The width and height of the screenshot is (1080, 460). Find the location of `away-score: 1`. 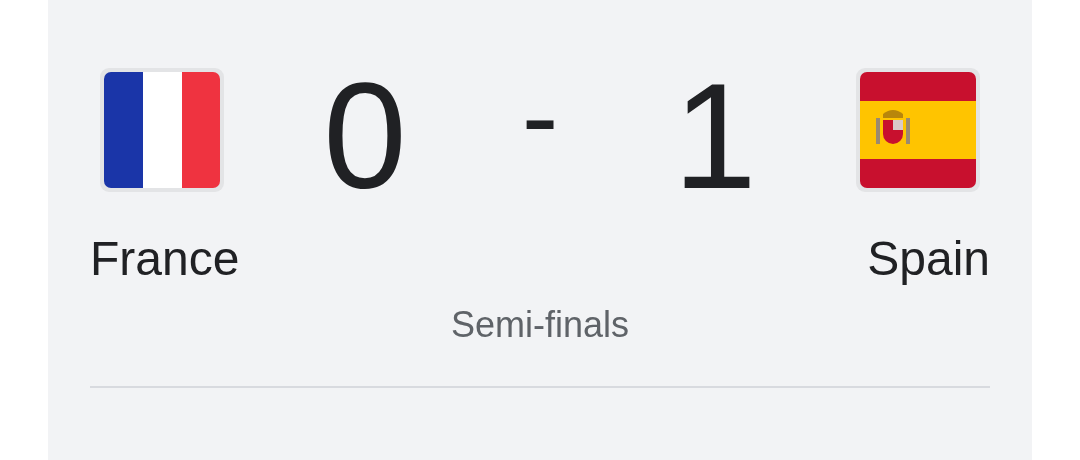

away-score: 1 is located at coordinates (715, 136).